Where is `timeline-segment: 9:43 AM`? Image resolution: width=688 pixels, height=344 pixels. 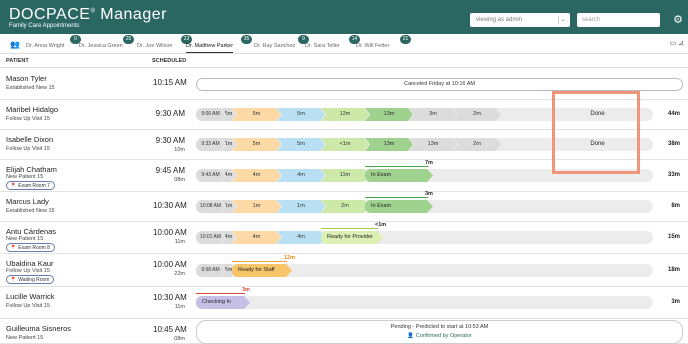 timeline-segment: 9:43 AM is located at coordinates (210, 175).